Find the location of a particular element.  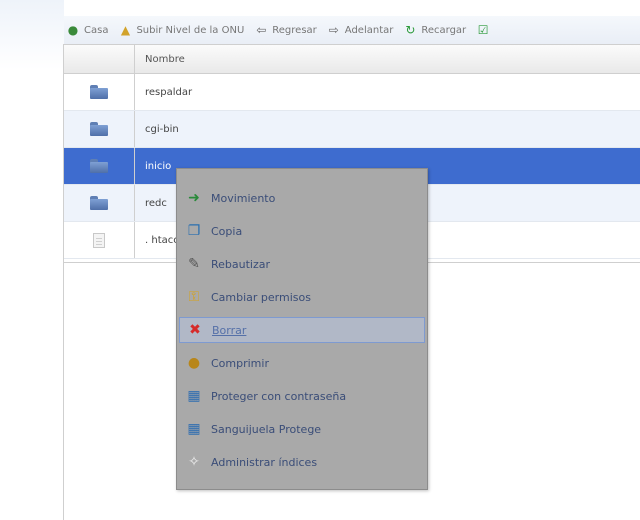

menu-item-label: Proteger con contraseña is located at coordinates (279, 396).